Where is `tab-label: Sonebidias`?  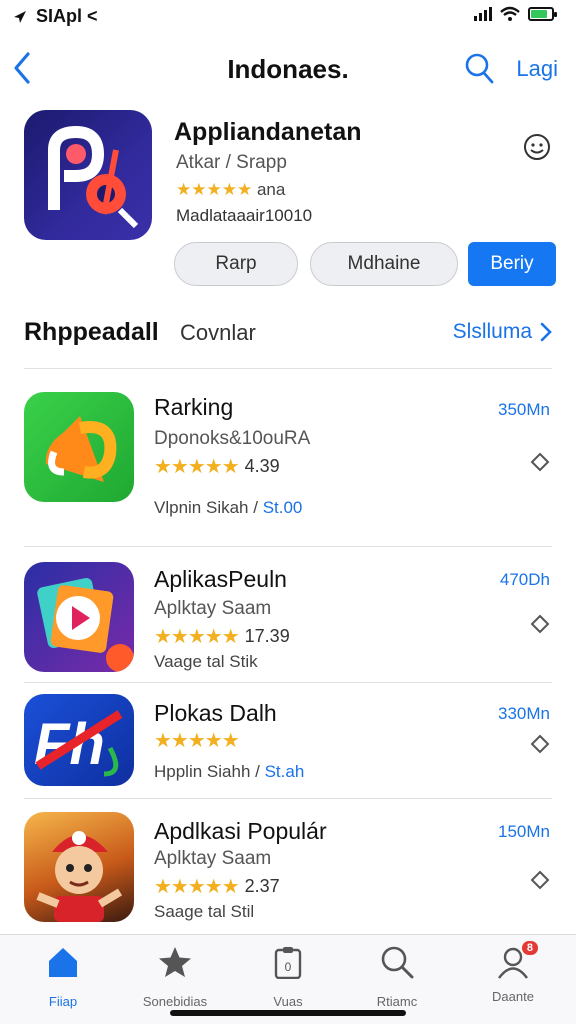
tab-label: Sonebidias is located at coordinates (175, 1001).